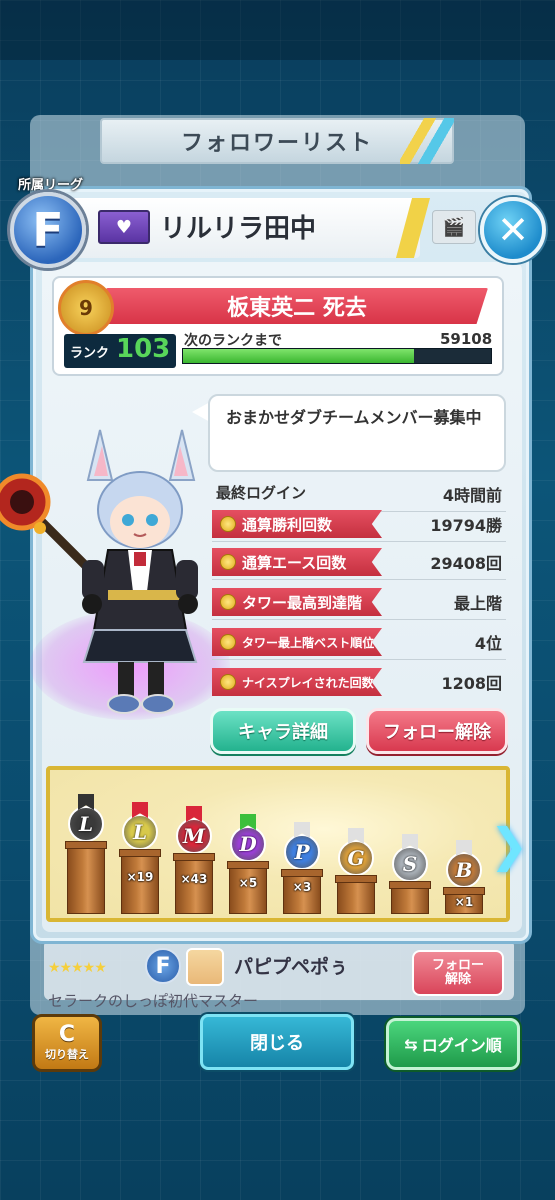 Image resolution: width=555 pixels, height=1200 pixels. What do you see at coordinates (477, 603) in the screenshot?
I see `stat-value: 最上階` at bounding box center [477, 603].